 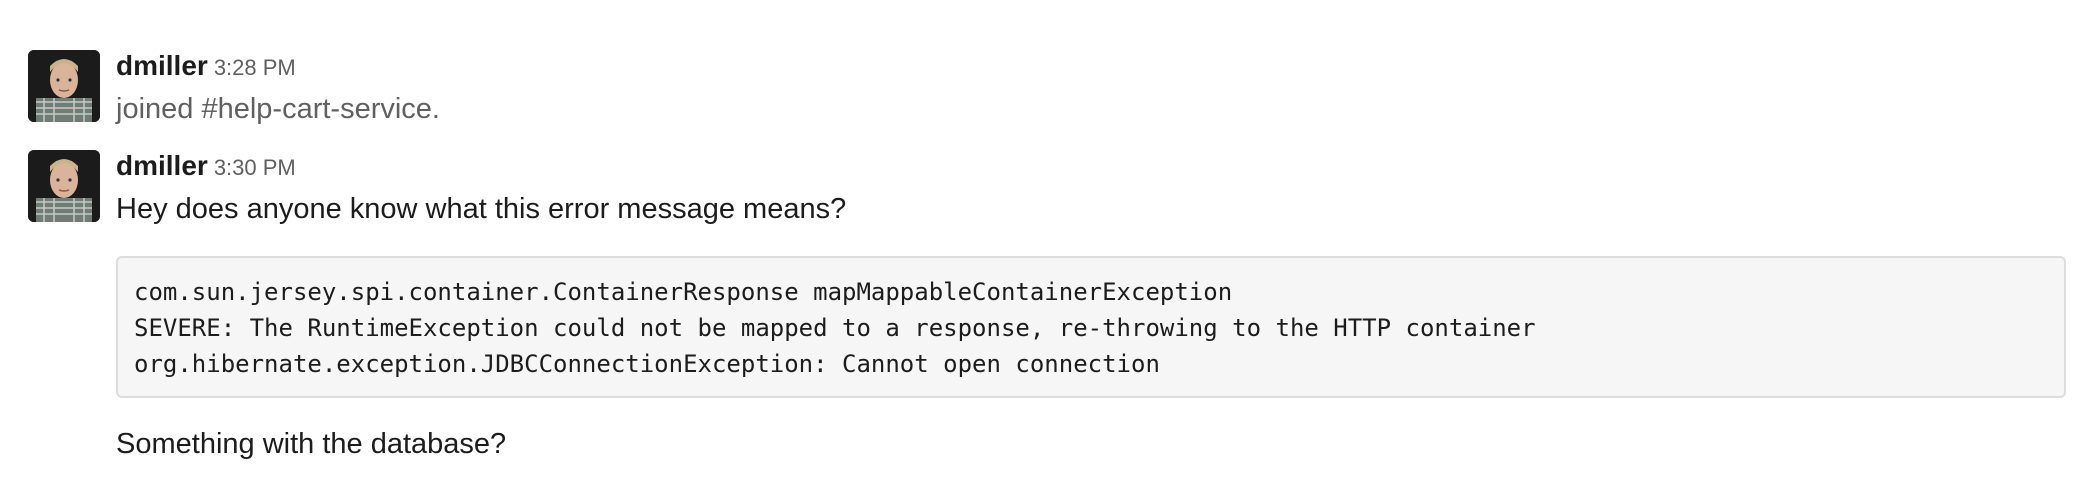 I want to click on message-header: dmiller 3:30 PM, so click(x=206, y=166).